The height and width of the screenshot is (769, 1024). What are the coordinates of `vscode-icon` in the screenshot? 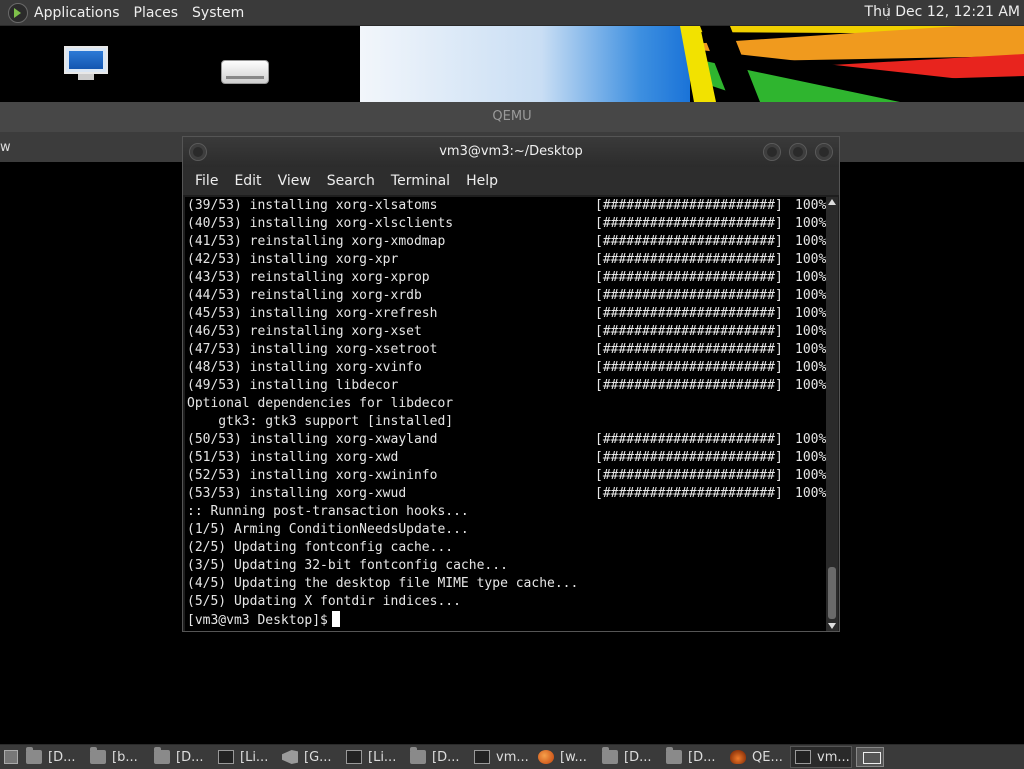 It's located at (290, 757).